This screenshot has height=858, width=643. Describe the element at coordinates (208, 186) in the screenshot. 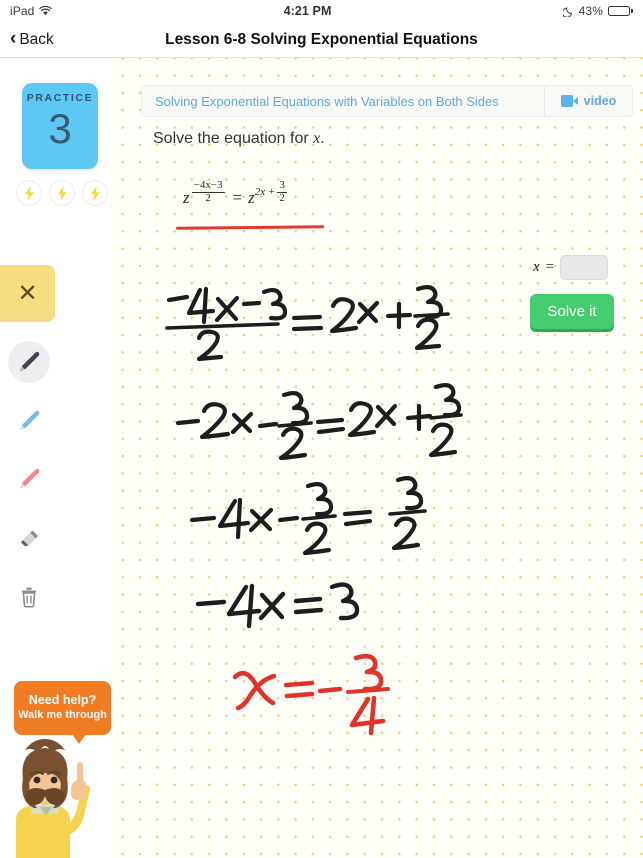

I see `left-exp-numerator: −4x−3` at that location.